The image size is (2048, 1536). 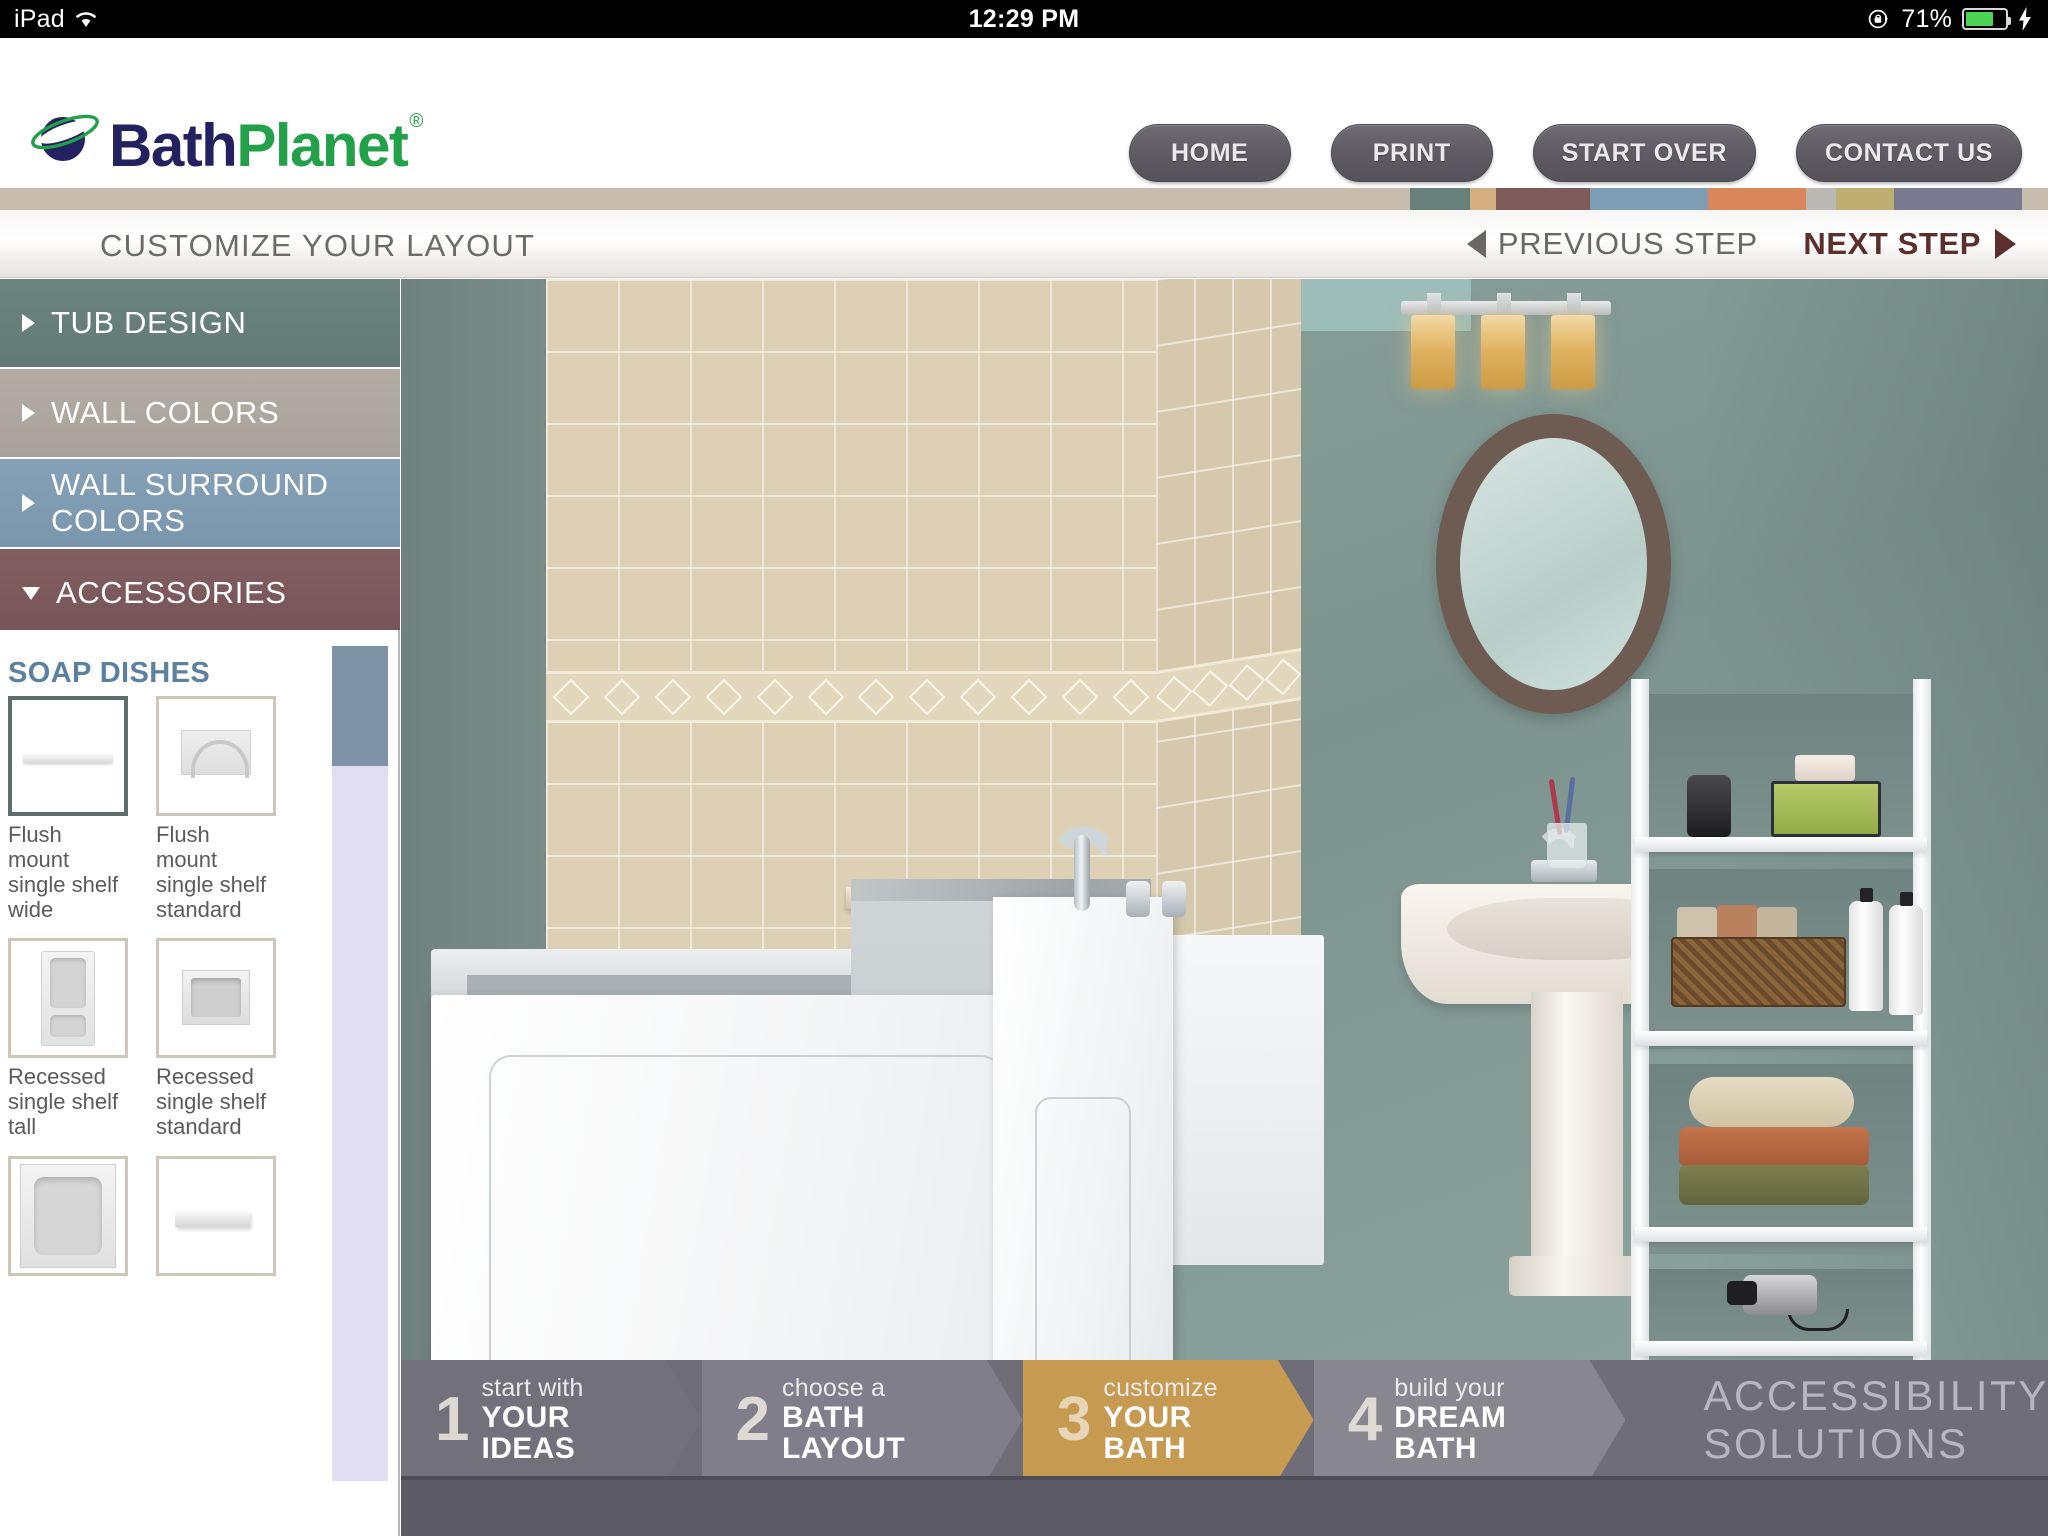 I want to click on status-bar-right: 71%, so click(x=1949, y=19).